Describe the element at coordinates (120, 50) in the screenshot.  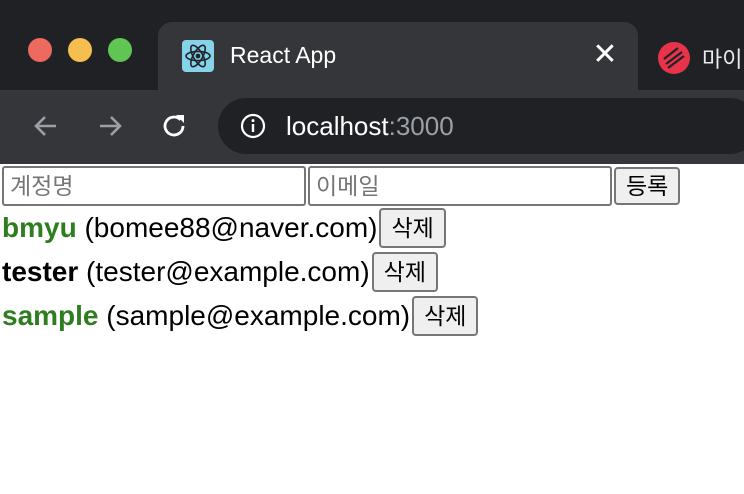
I see `maximize-window-button` at that location.